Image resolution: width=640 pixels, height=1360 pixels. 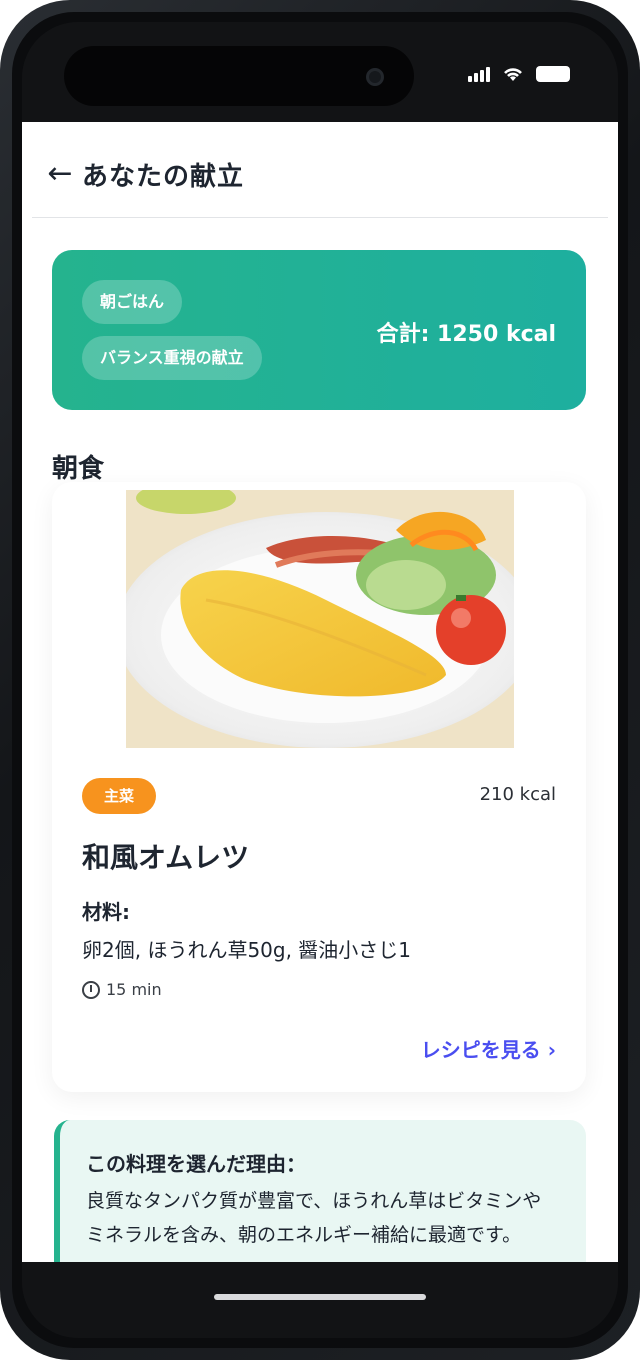 What do you see at coordinates (134, 989) in the screenshot?
I see `cook-time-value: 15 min` at bounding box center [134, 989].